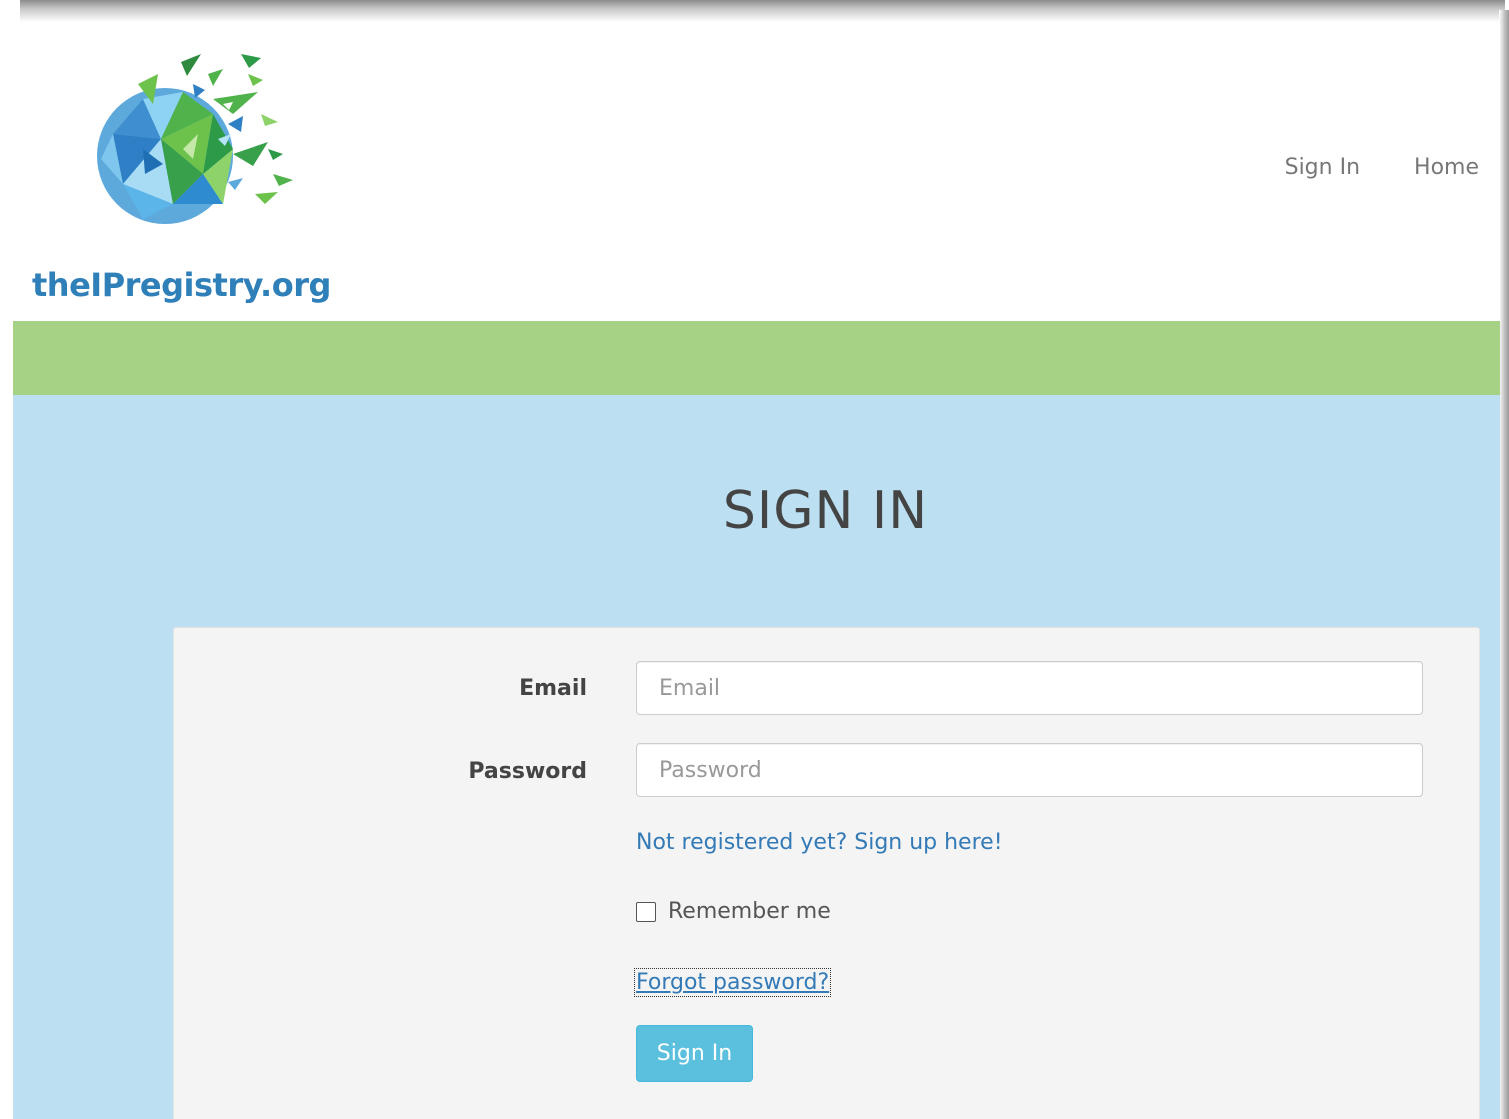 The height and width of the screenshot is (1119, 1509). Describe the element at coordinates (1029, 770) in the screenshot. I see `password-field` at that location.